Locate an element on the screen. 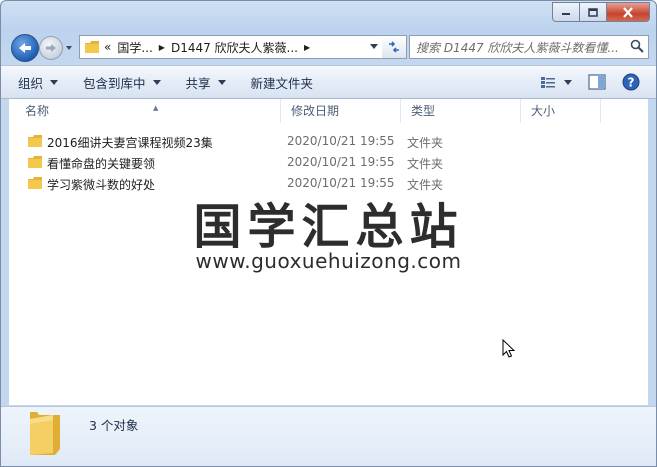 The image size is (657, 467). address-dropdown-icon is located at coordinates (374, 47).